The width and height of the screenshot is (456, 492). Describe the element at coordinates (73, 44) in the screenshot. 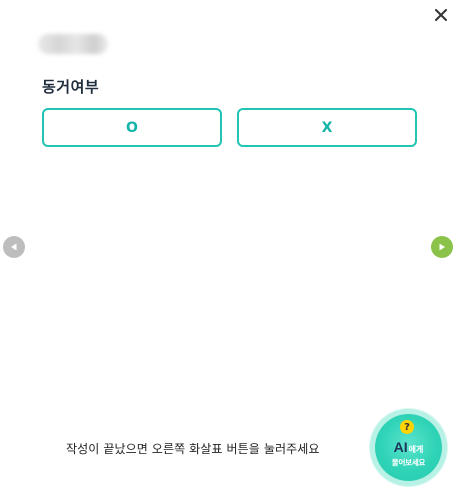

I see `blurred-category-label` at that location.